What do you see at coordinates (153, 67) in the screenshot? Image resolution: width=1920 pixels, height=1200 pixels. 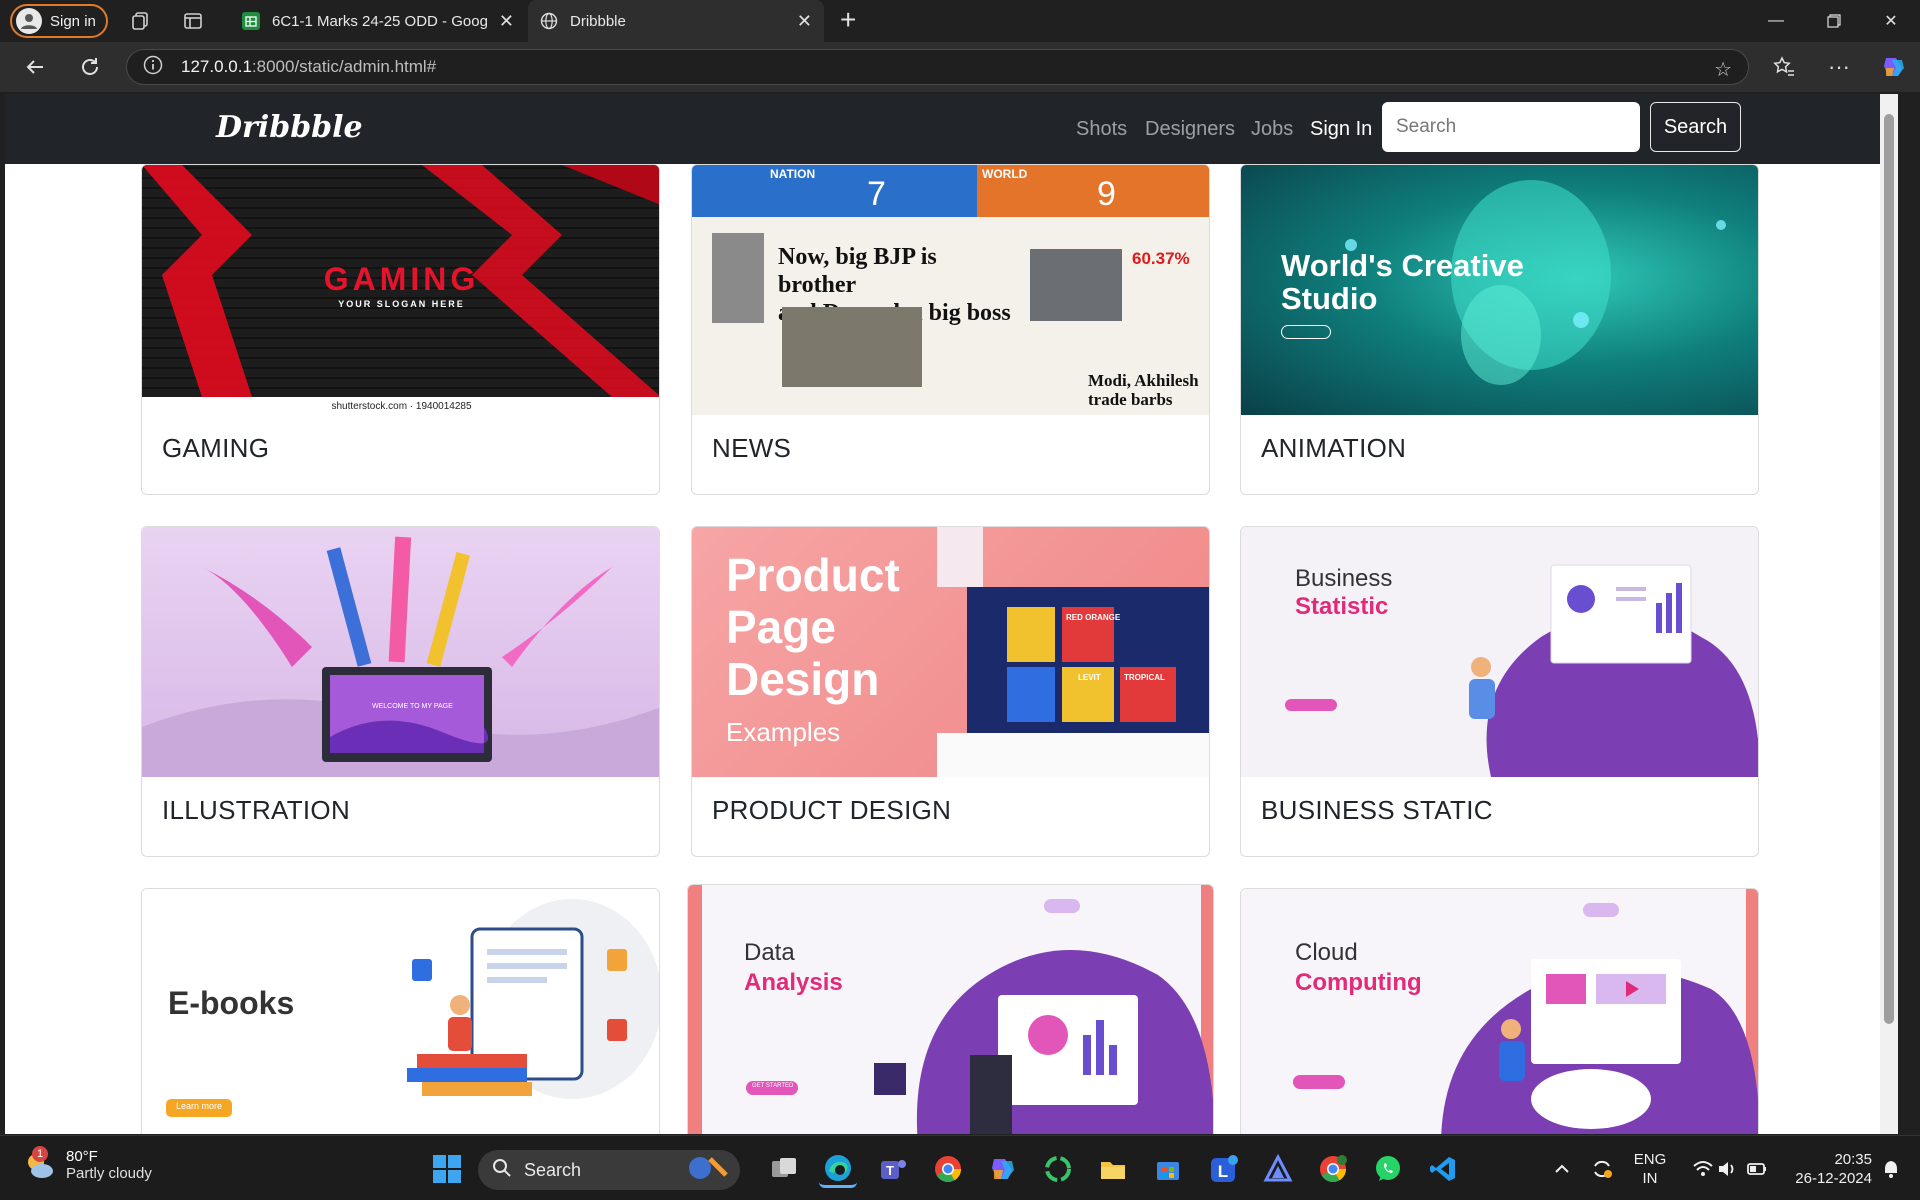 I see `site-info-icon` at bounding box center [153, 67].